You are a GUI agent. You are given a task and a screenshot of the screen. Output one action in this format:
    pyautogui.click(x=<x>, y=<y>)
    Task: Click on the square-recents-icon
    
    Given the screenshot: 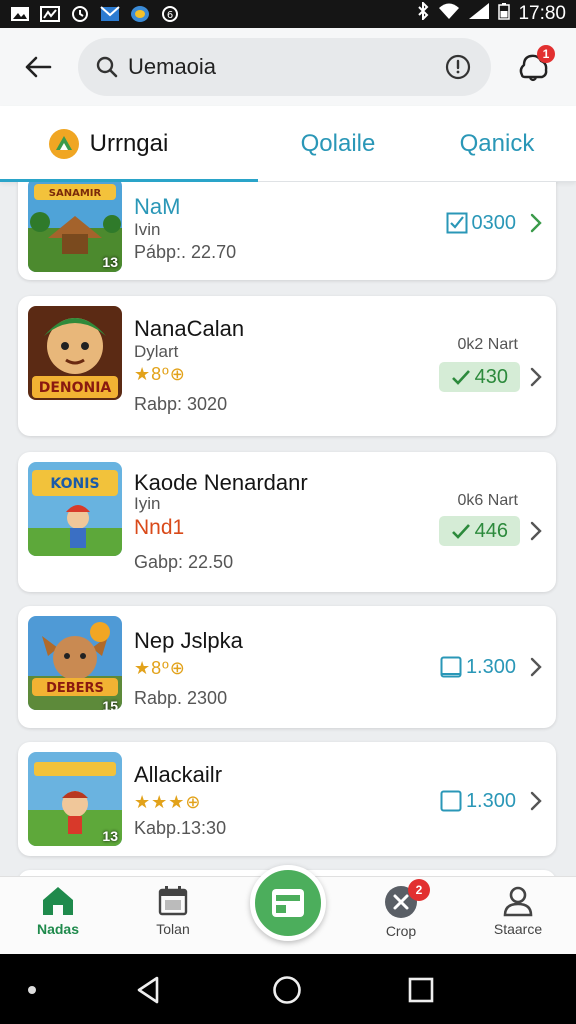 What is the action you would take?
    pyautogui.click(x=421, y=990)
    